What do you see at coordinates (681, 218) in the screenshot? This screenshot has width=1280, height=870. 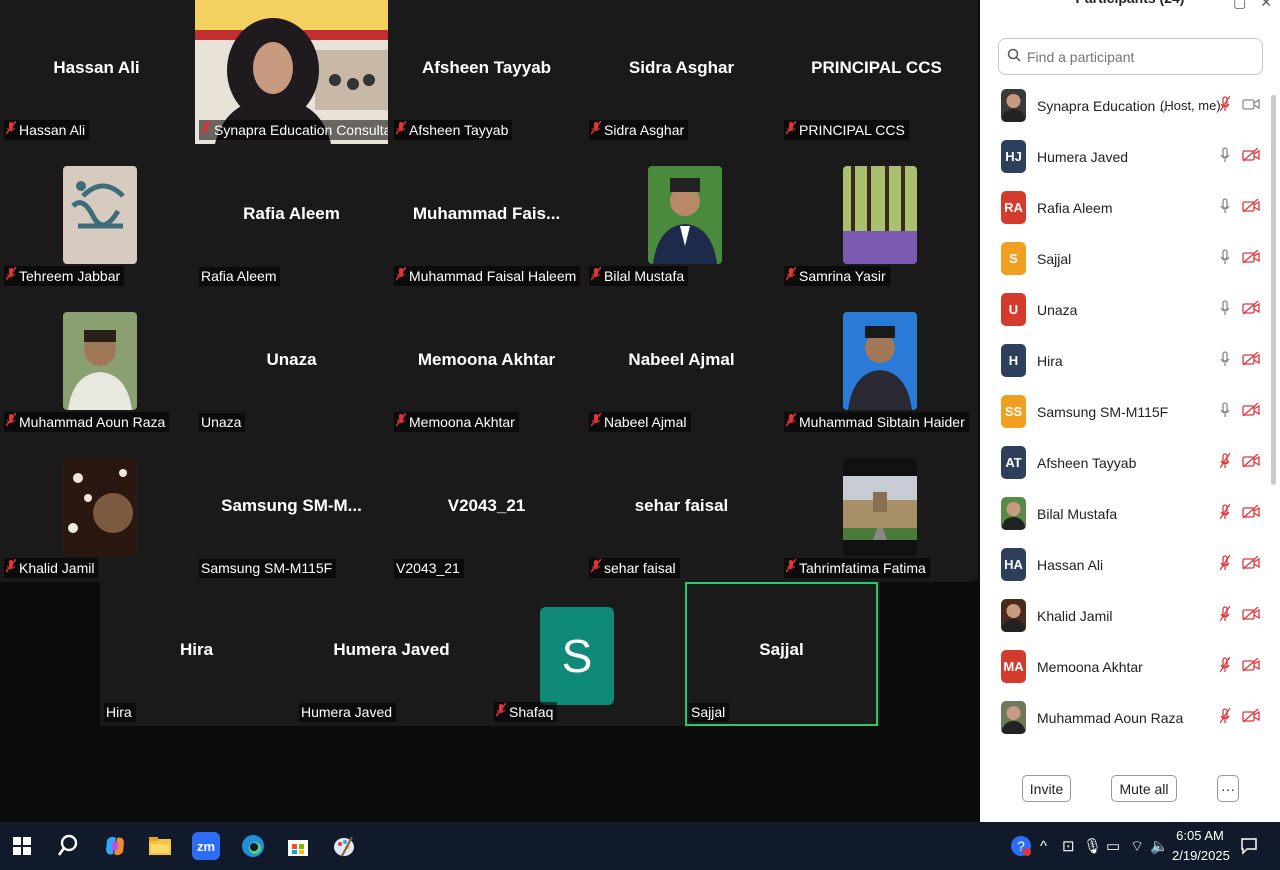 I see `participant-tile: Bilal Mustafa` at bounding box center [681, 218].